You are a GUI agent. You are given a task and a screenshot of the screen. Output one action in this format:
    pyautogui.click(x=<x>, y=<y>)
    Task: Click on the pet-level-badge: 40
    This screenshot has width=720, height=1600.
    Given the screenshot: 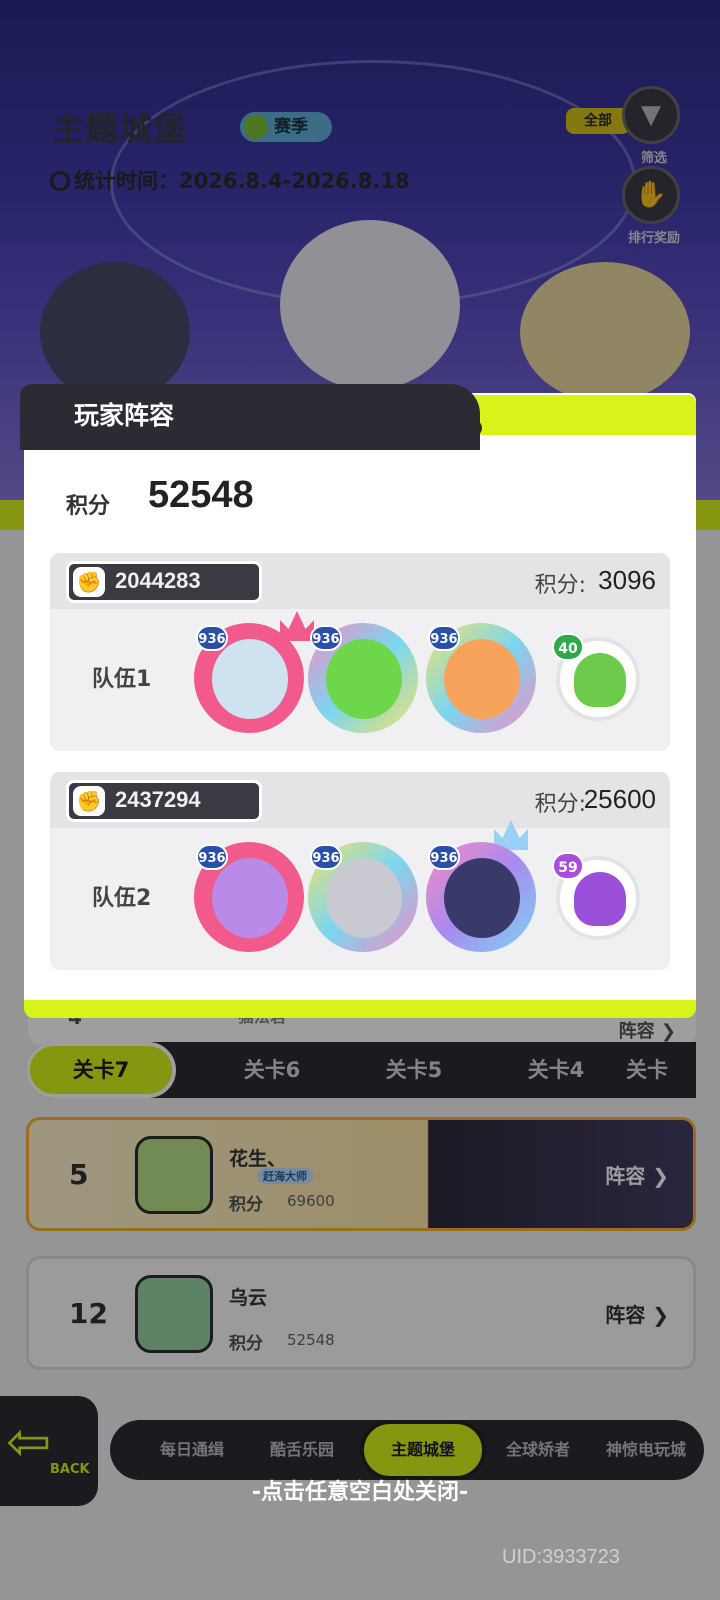 What is the action you would take?
    pyautogui.click(x=568, y=647)
    